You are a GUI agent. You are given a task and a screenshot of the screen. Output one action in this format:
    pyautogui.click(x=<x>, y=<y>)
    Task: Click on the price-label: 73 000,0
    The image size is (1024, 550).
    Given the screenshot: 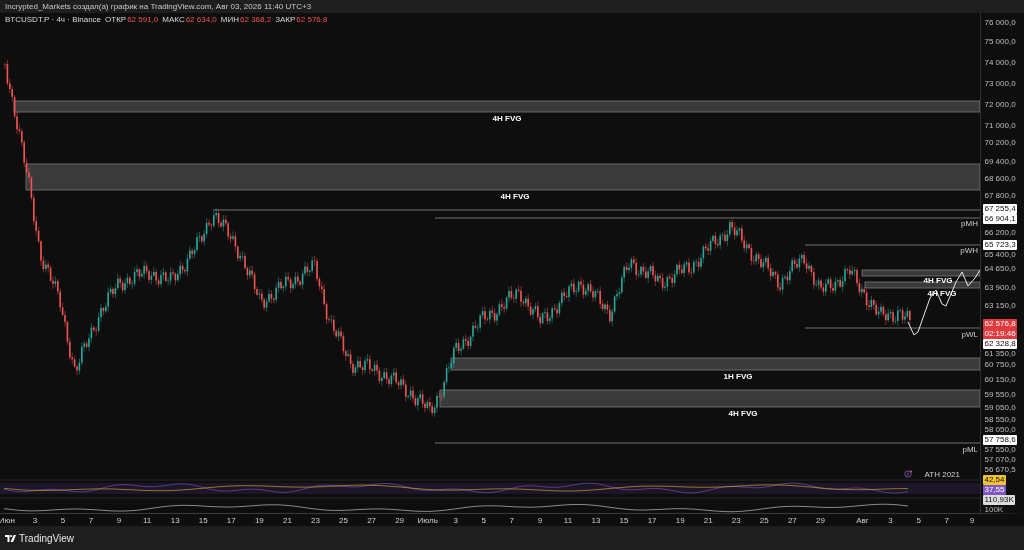 What is the action you would take?
    pyautogui.click(x=1000, y=84)
    